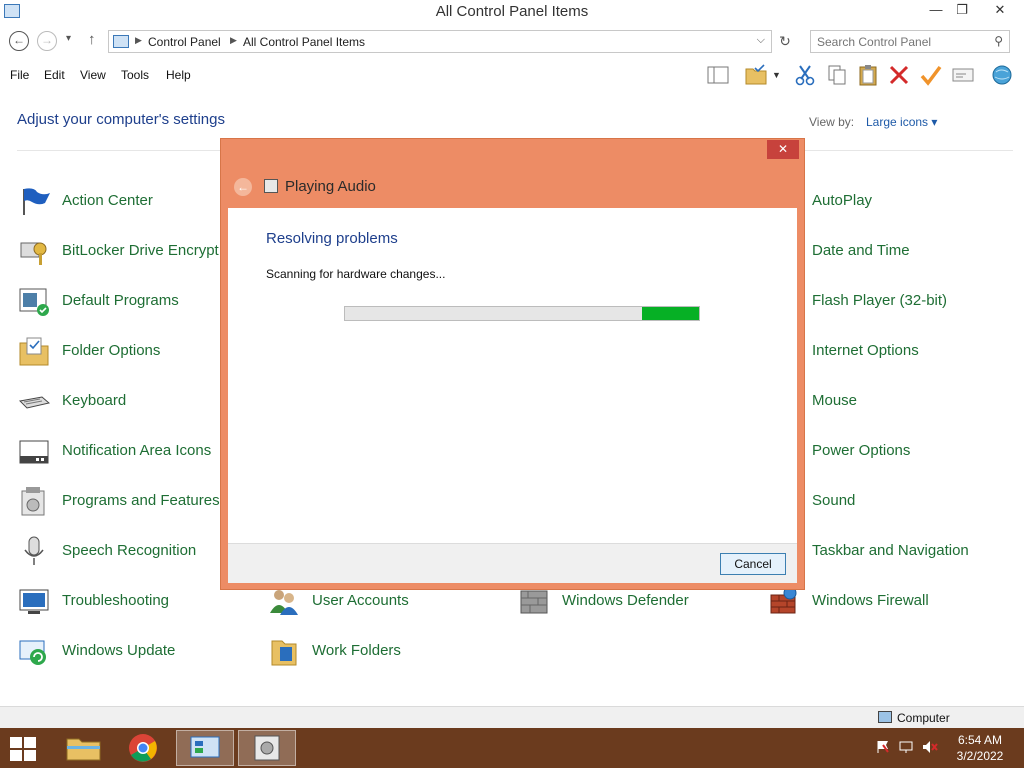 The image size is (1024, 768). Describe the element at coordinates (899, 75) in the screenshot. I see `delete-icon` at that location.